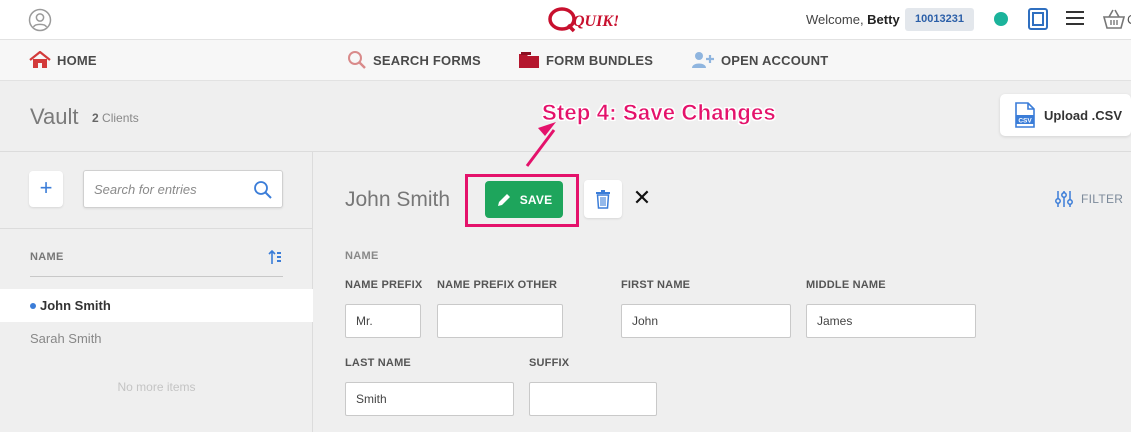 The width and height of the screenshot is (1131, 432). Describe the element at coordinates (595, 21) in the screenshot. I see `logo-text: QUIK!` at that location.